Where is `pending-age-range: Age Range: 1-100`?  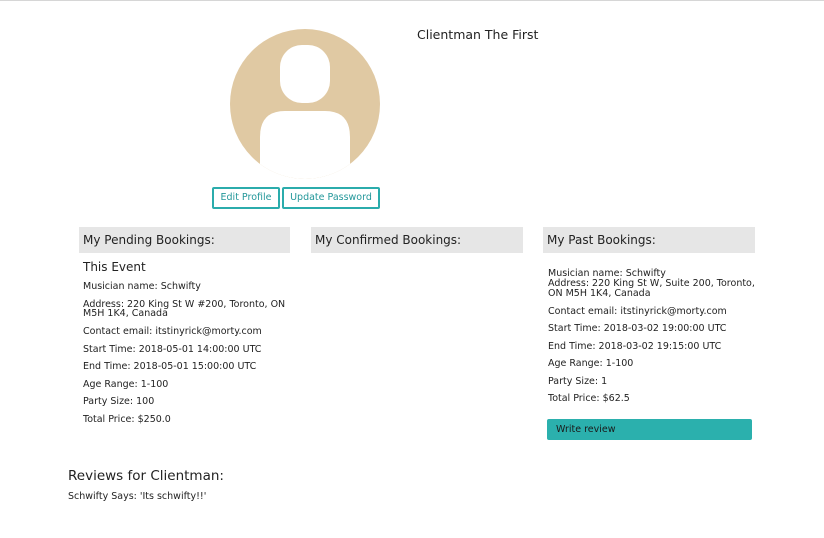
pending-age-range: Age Range: 1-100 is located at coordinates (126, 384).